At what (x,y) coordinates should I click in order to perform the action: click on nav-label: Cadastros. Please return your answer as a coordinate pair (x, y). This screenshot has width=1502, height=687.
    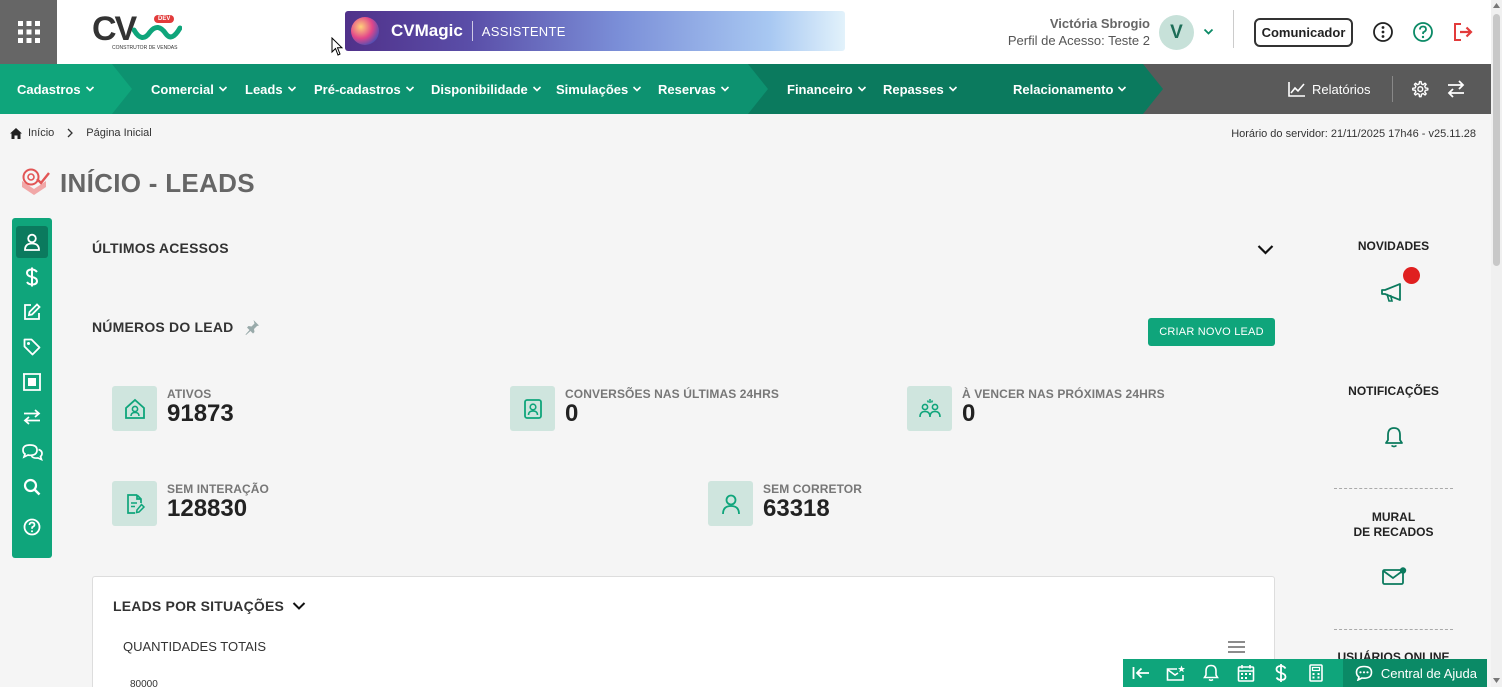
    Looking at the image, I should click on (49, 89).